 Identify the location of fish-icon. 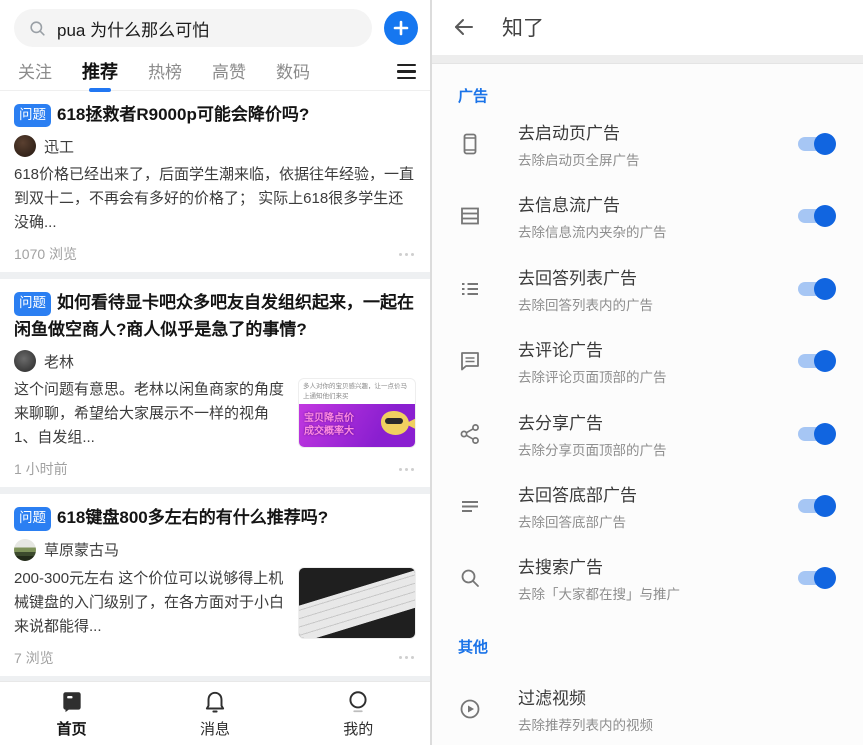
(395, 422).